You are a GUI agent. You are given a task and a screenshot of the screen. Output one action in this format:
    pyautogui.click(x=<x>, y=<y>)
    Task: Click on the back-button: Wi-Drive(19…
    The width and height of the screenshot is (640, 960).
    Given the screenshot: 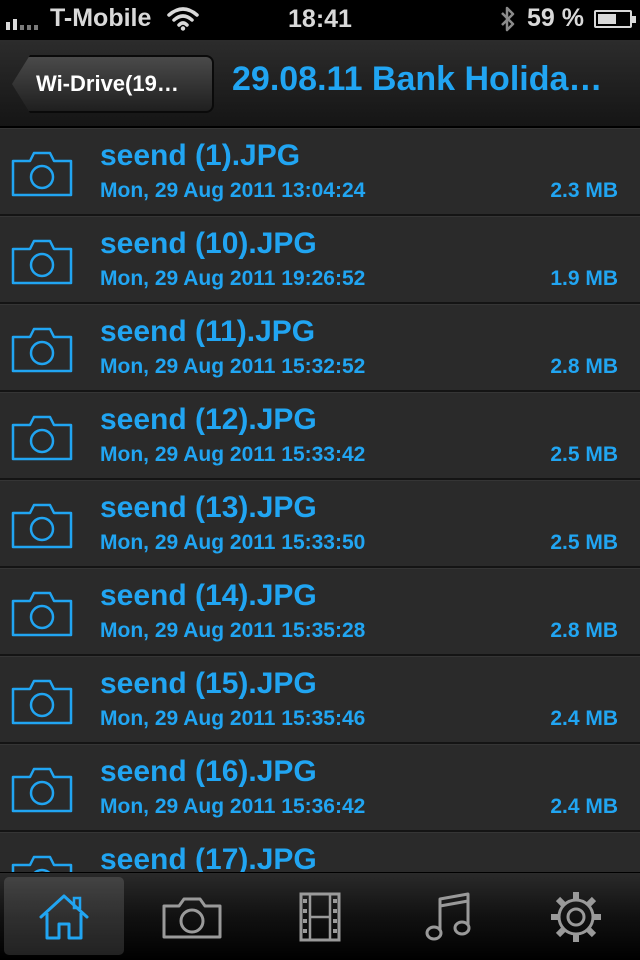 What is the action you would take?
    pyautogui.click(x=113, y=84)
    